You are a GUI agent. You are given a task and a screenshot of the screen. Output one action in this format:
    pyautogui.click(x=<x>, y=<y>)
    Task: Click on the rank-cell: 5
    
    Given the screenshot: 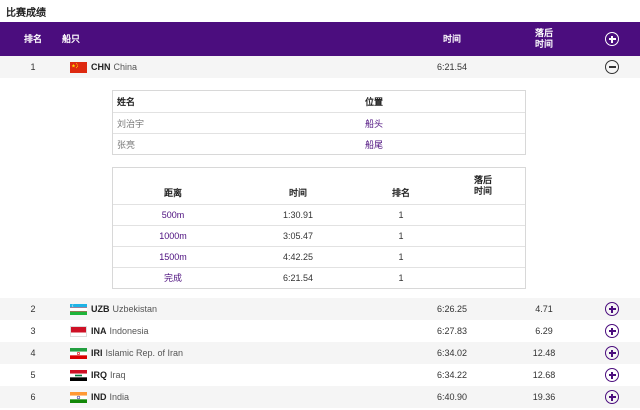 What is the action you would take?
    pyautogui.click(x=33, y=375)
    